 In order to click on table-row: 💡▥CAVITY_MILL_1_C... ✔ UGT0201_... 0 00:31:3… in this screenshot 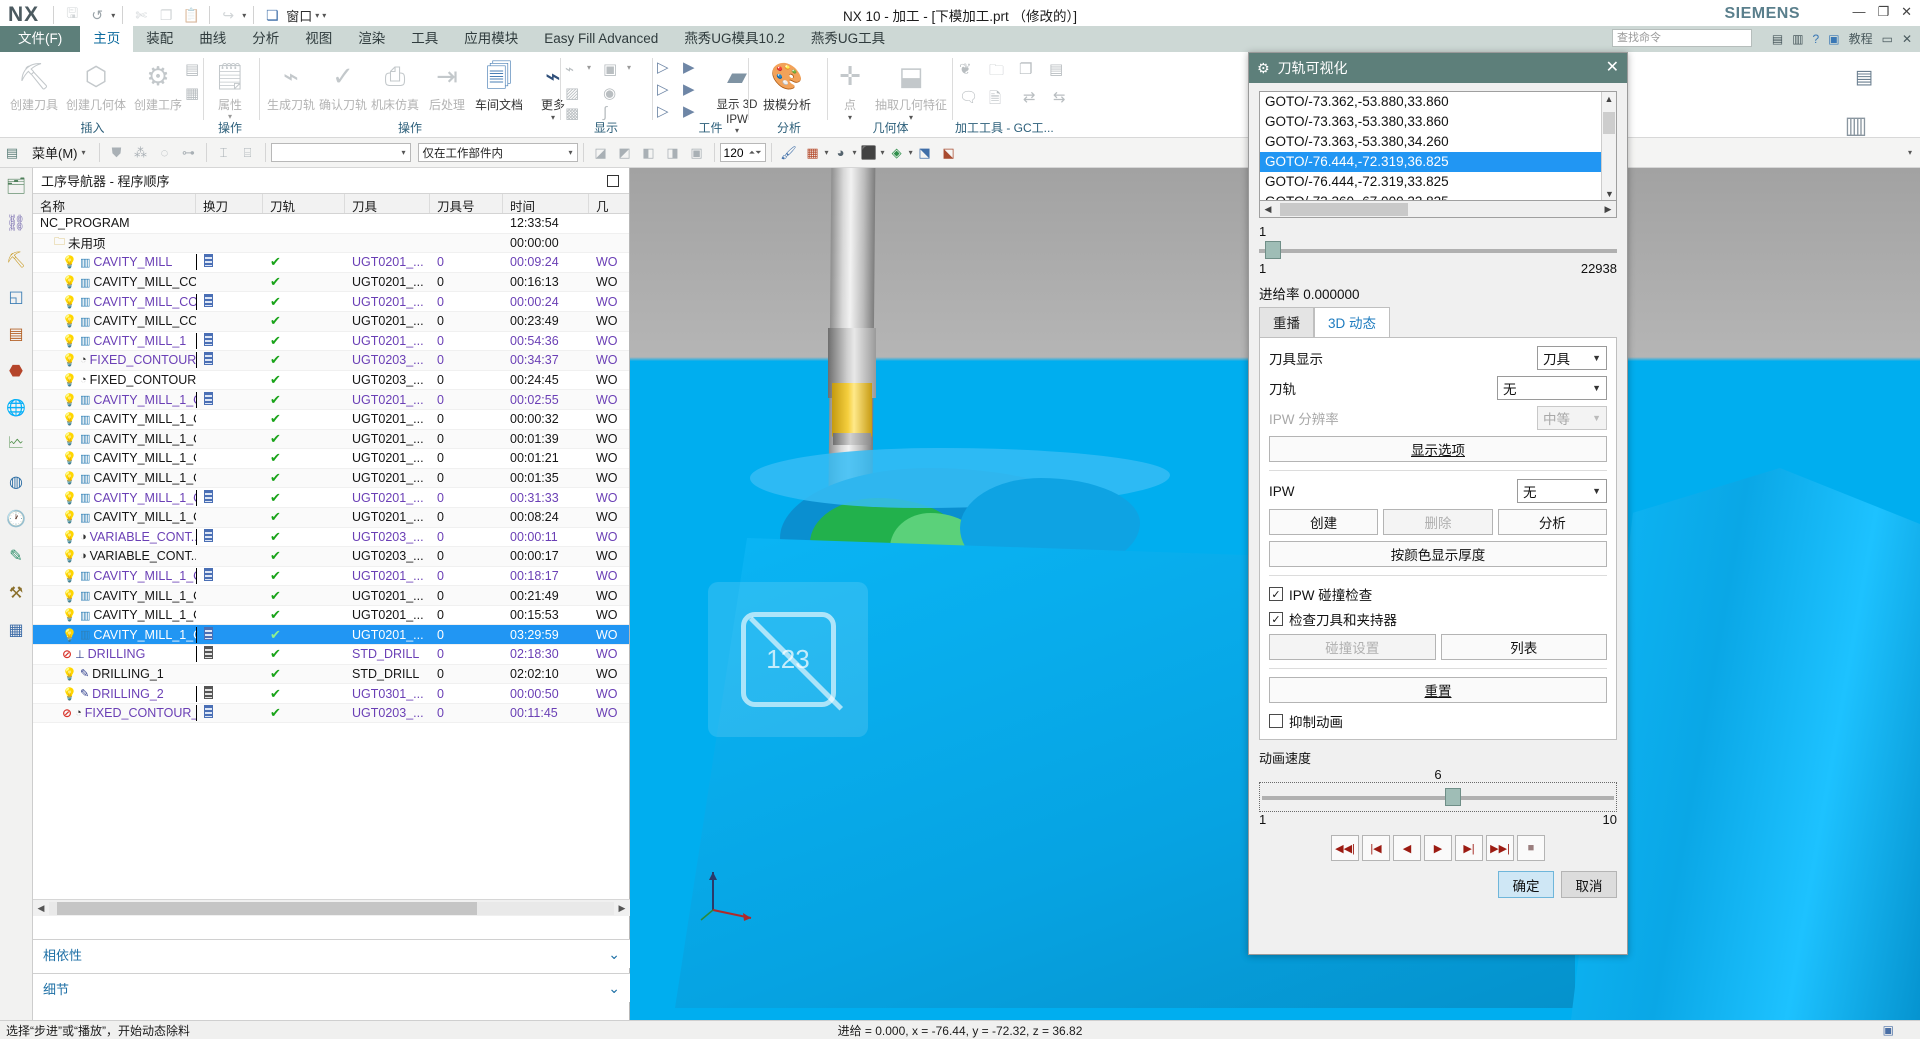, I will do `click(331, 498)`.